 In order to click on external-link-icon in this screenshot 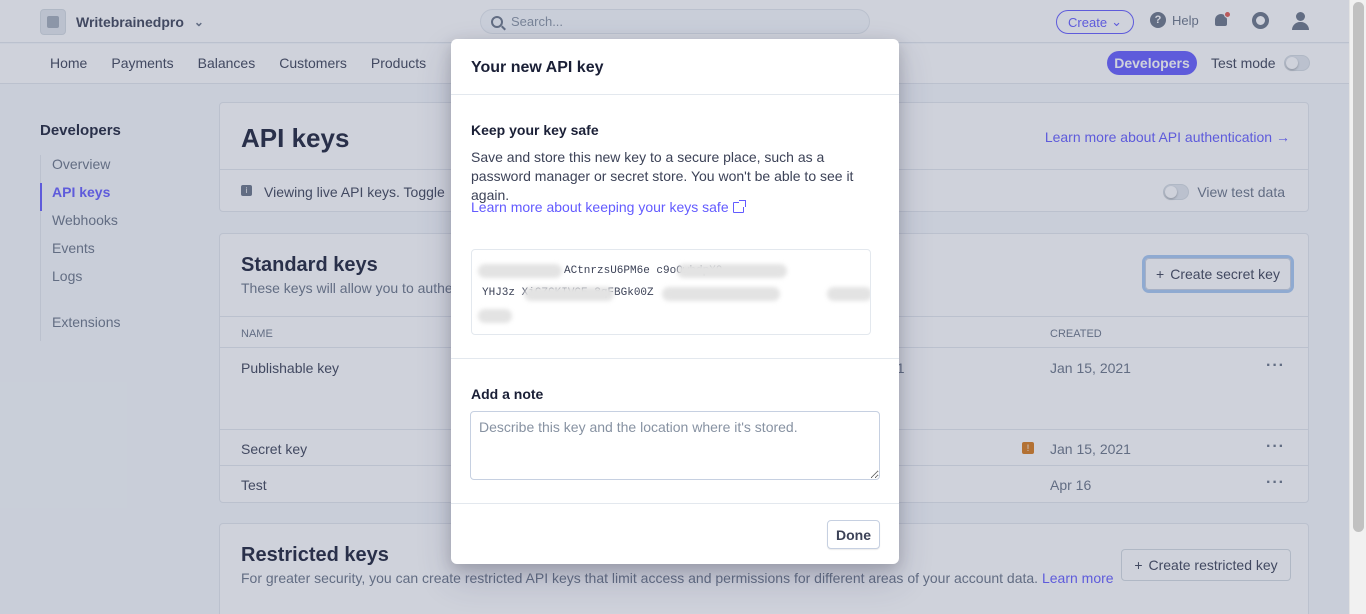, I will do `click(739, 206)`.